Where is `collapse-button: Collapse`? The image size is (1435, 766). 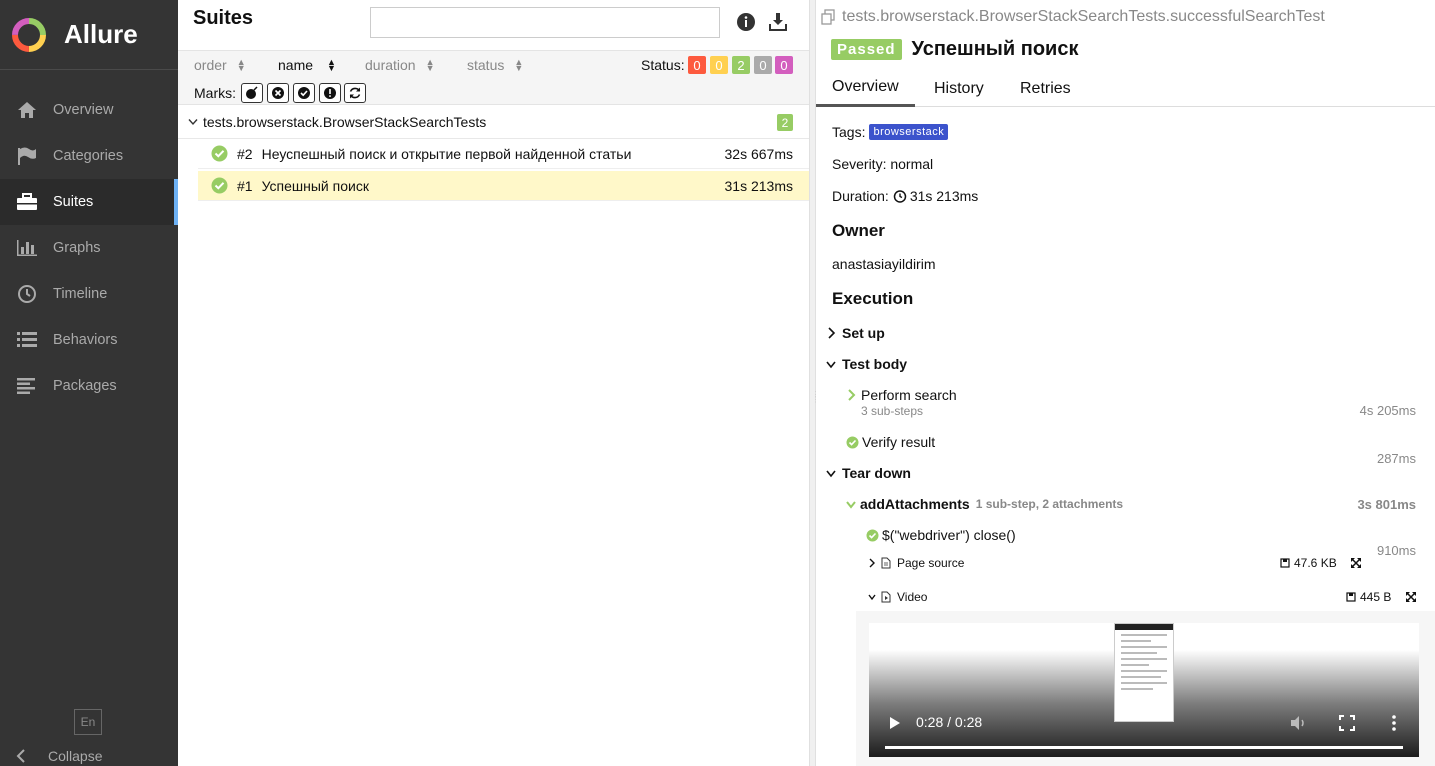 collapse-button: Collapse is located at coordinates (59, 756).